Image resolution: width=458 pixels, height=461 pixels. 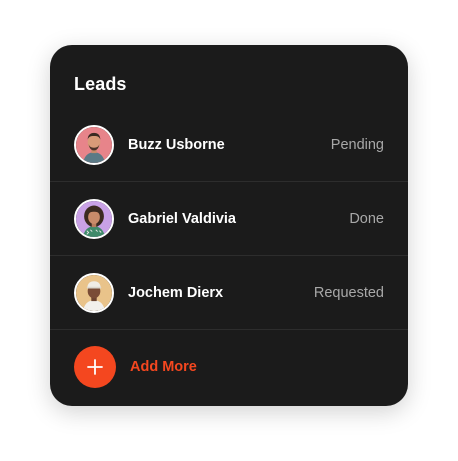 I want to click on plus-icon, so click(x=95, y=367).